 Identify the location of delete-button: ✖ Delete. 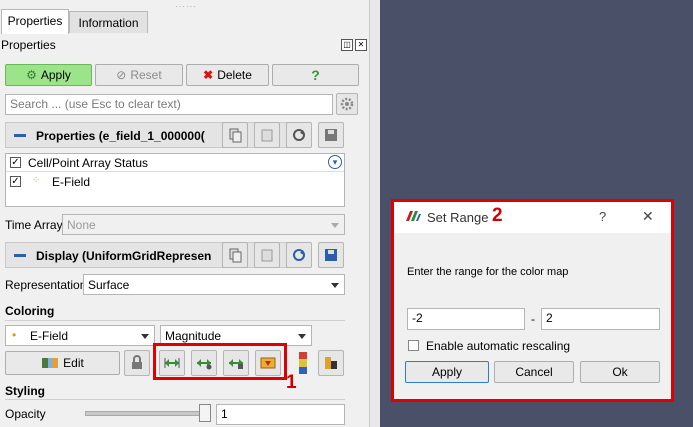
(227, 75).